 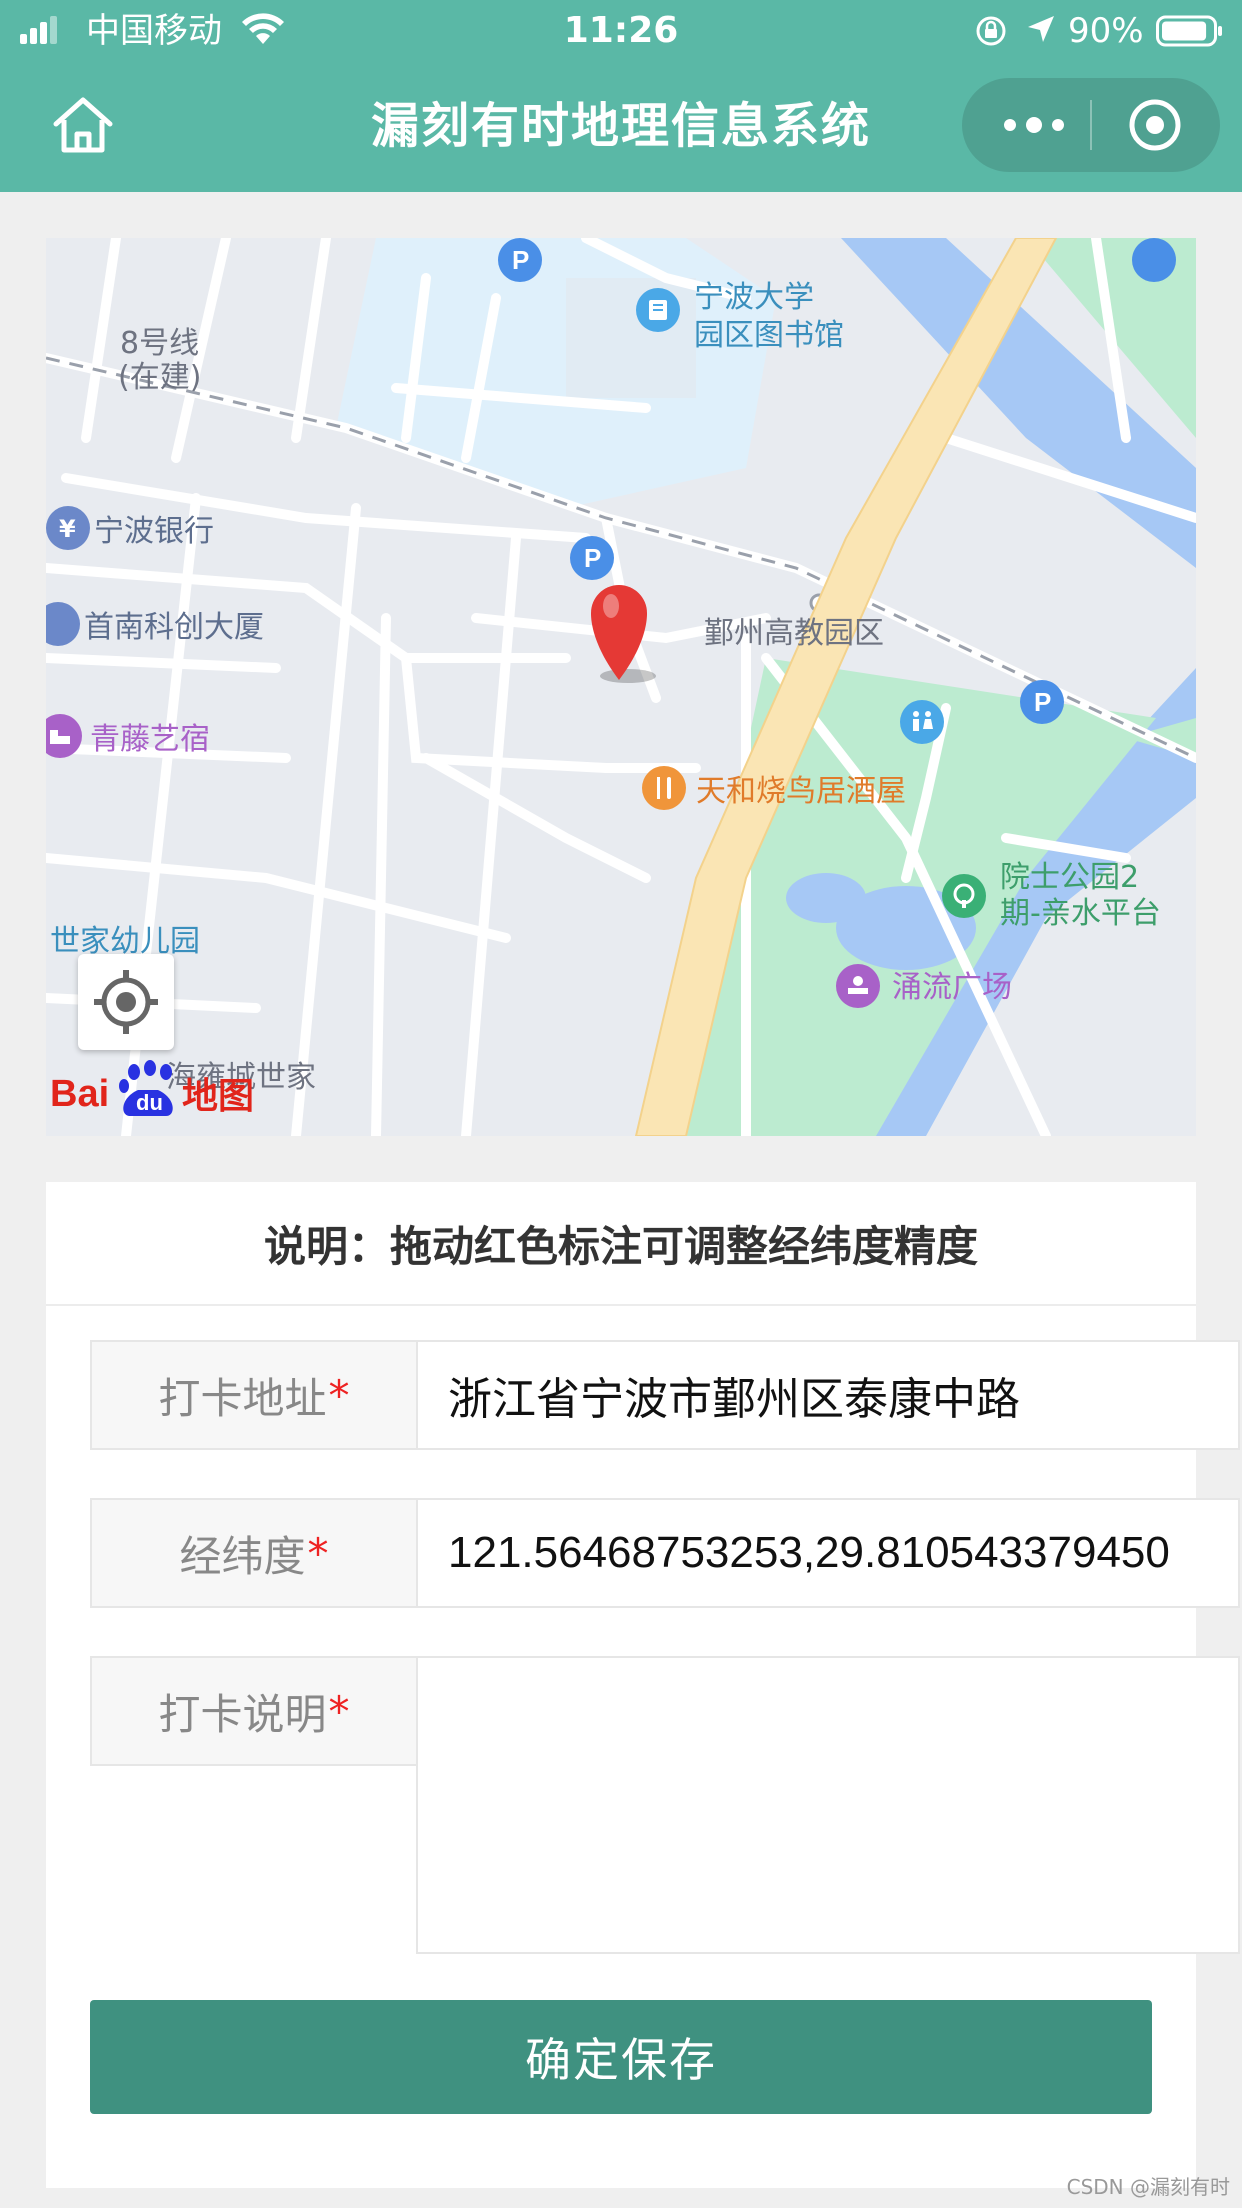 What do you see at coordinates (828, 1805) in the screenshot?
I see `note-textarea` at bounding box center [828, 1805].